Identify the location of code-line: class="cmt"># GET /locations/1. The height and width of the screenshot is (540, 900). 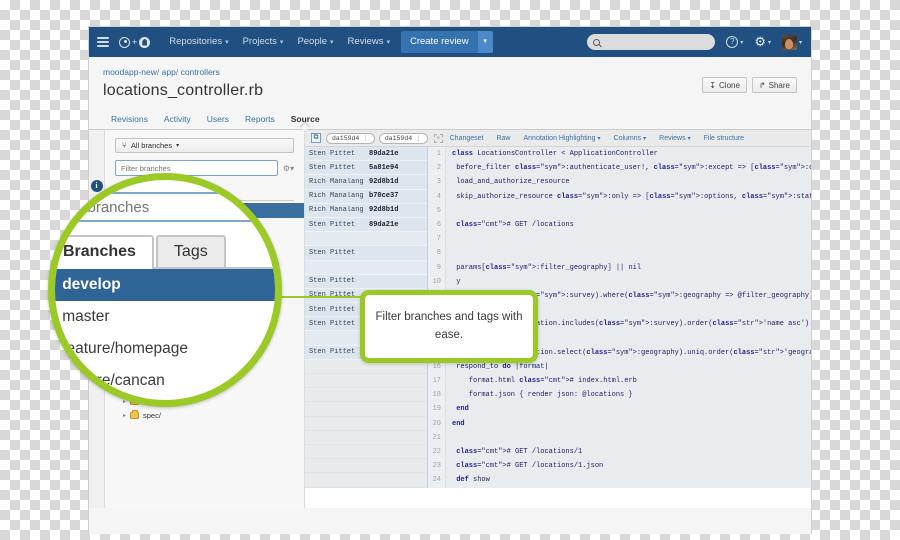
(519, 451).